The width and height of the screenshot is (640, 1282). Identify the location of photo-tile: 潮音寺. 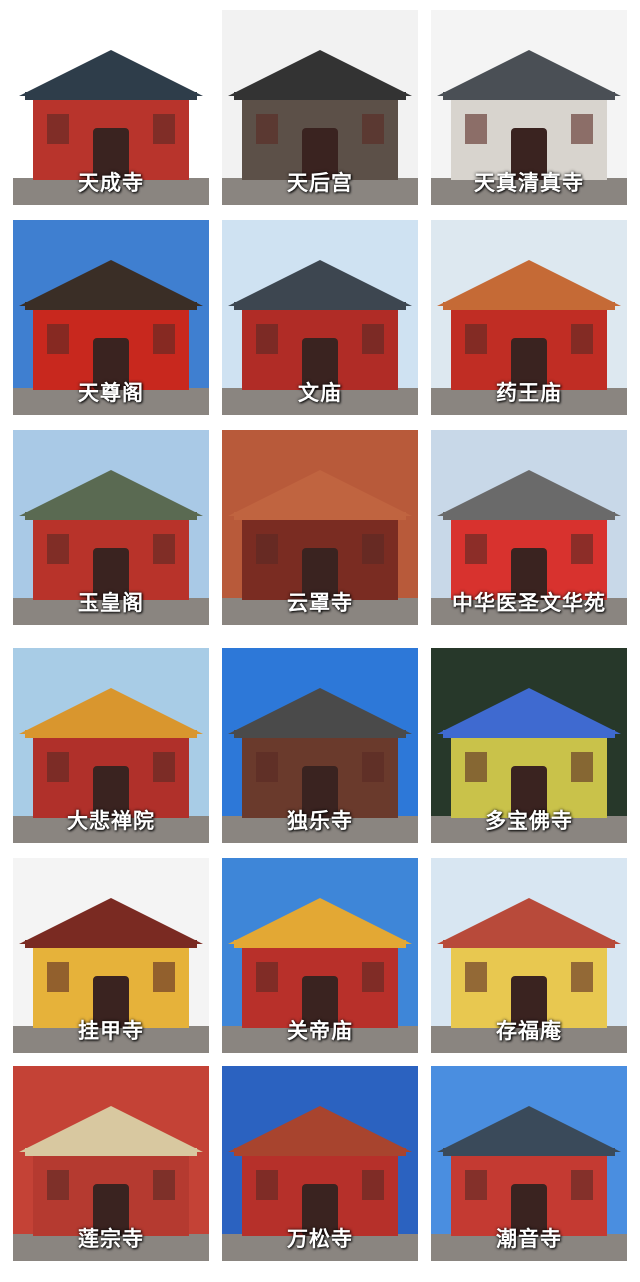
(529, 1163).